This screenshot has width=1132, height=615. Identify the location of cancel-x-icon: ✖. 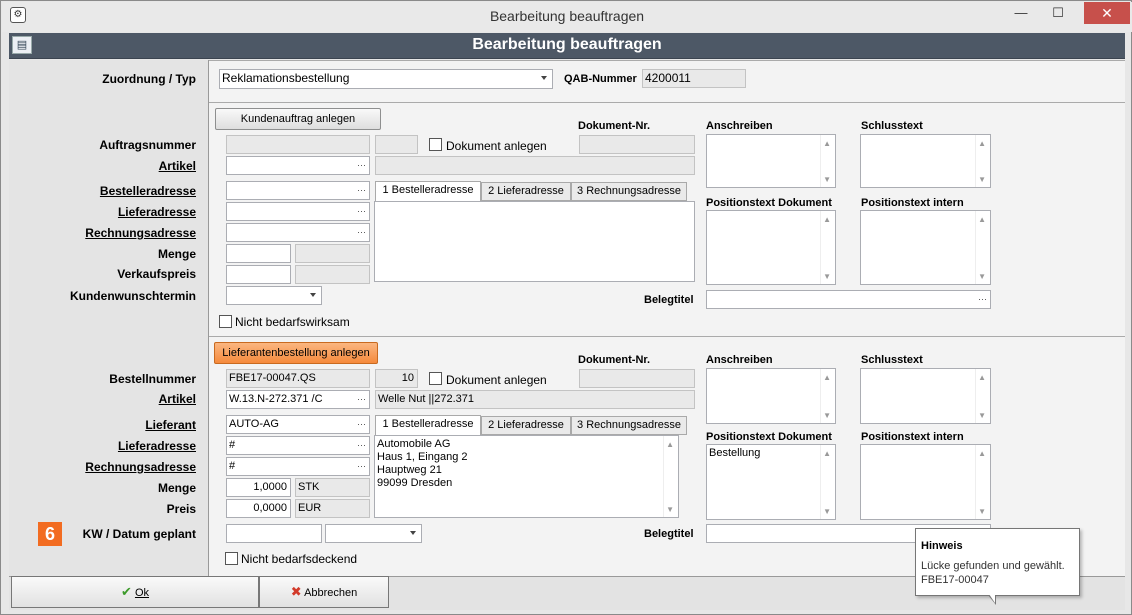
(296, 591).